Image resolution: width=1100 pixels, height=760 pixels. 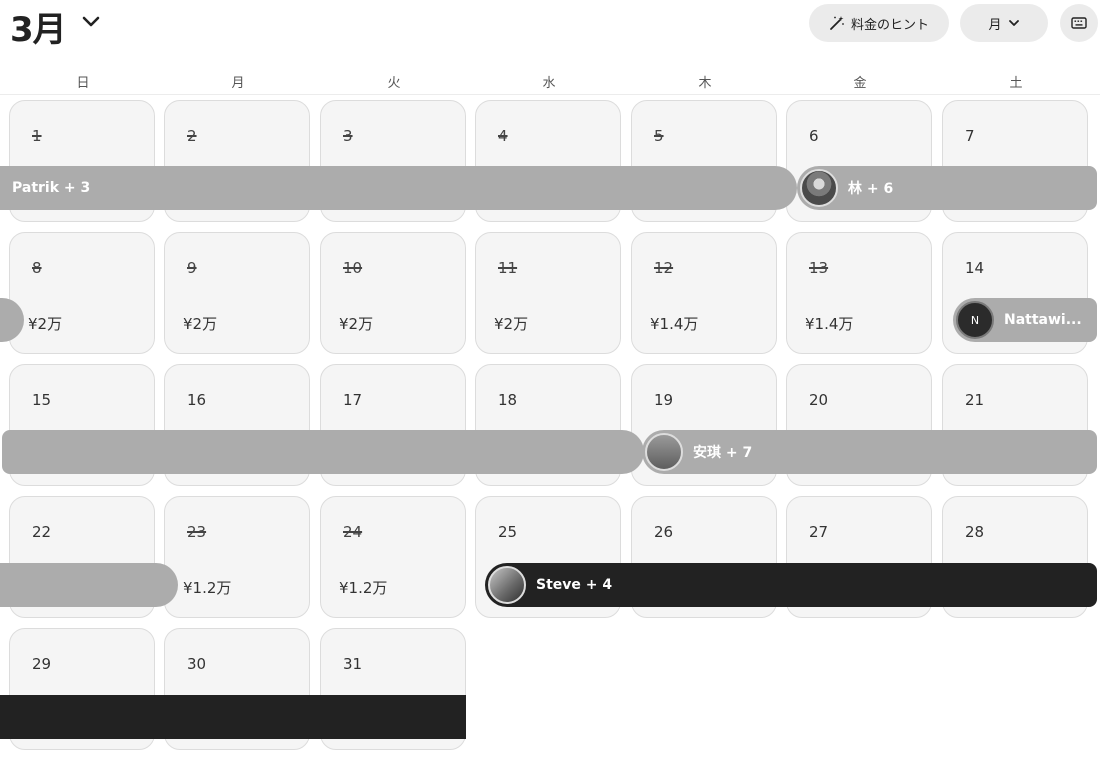 What do you see at coordinates (659, 136) in the screenshot?
I see `day-number: 5` at bounding box center [659, 136].